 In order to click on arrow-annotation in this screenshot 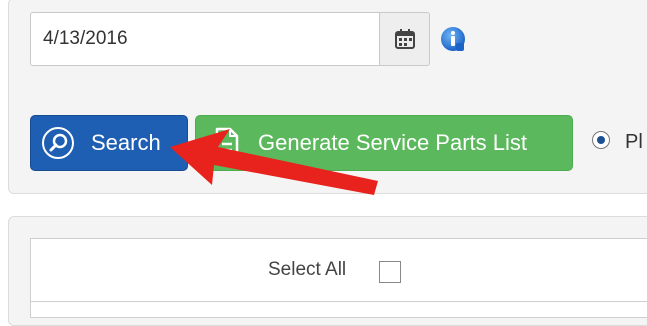, I will do `click(274, 162)`.